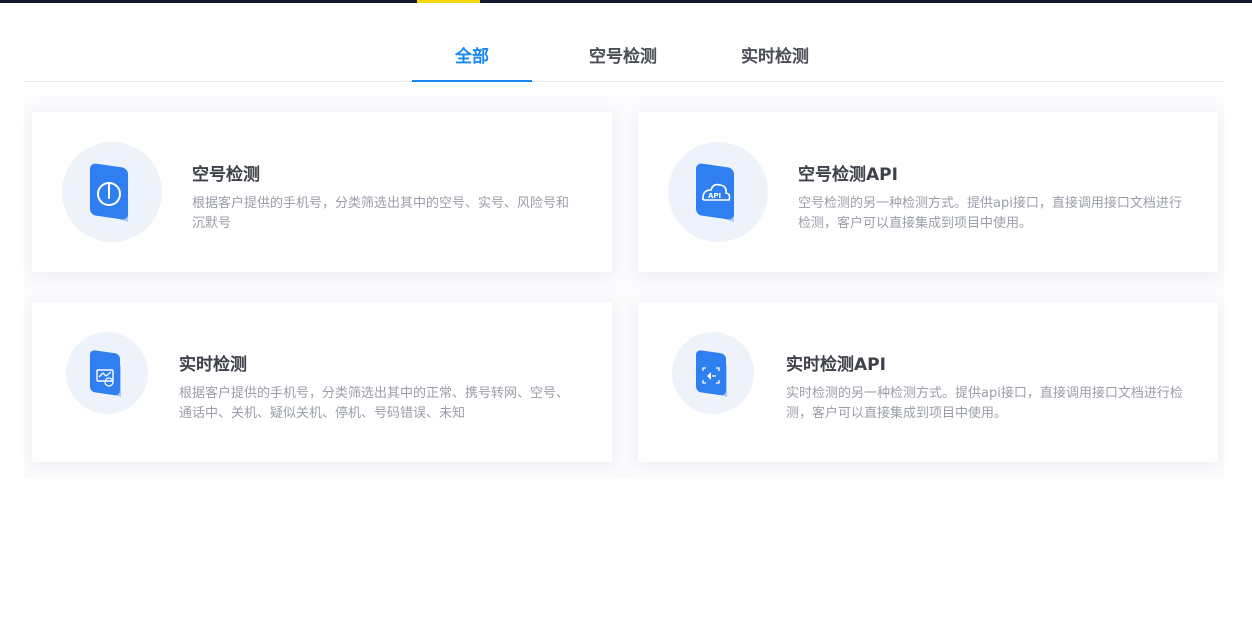 The height and width of the screenshot is (623, 1252). I want to click on tab-realtime-check: 实时检测, so click(775, 60).